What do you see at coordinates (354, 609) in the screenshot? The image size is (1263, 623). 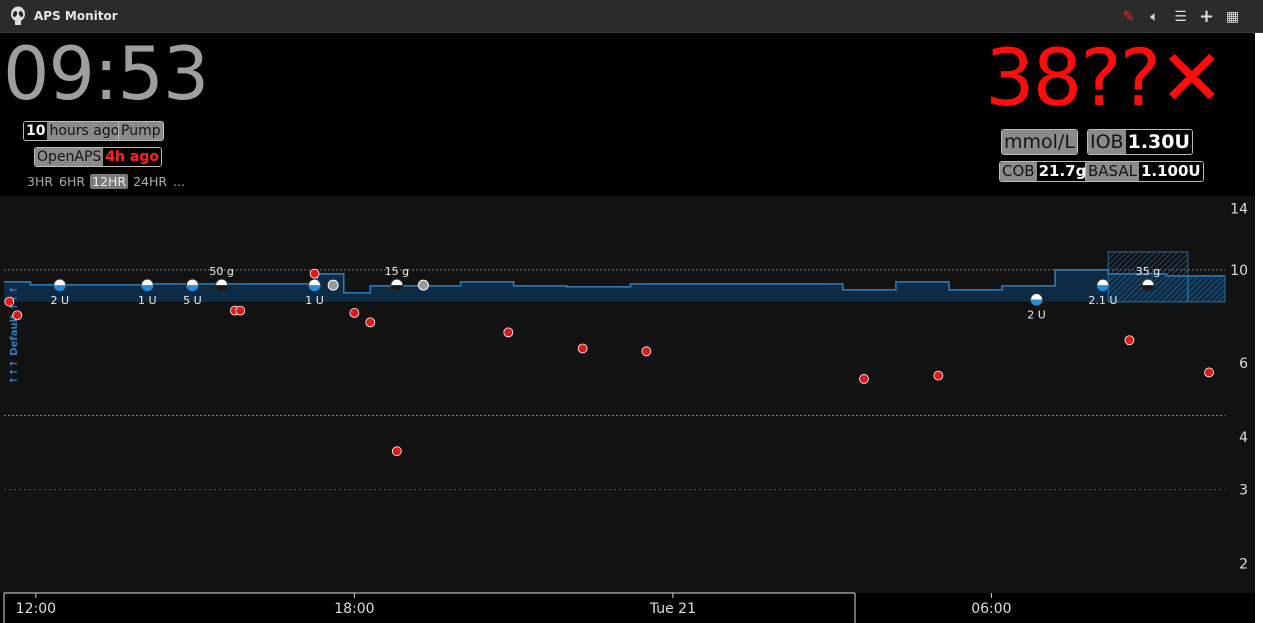 I see `x-tick-label: 18:00` at bounding box center [354, 609].